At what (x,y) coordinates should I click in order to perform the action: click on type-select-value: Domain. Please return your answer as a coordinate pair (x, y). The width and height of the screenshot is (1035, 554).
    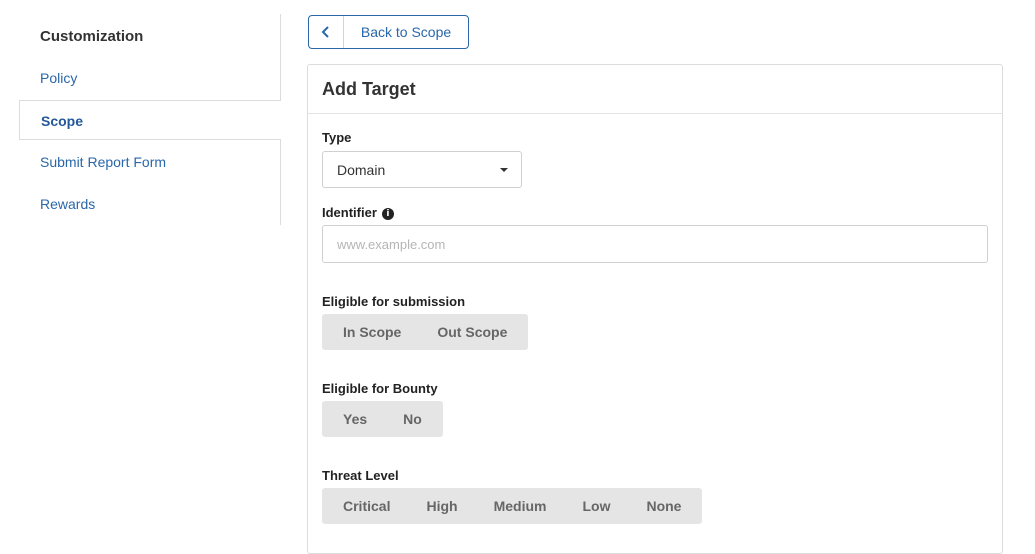
    Looking at the image, I should click on (361, 169).